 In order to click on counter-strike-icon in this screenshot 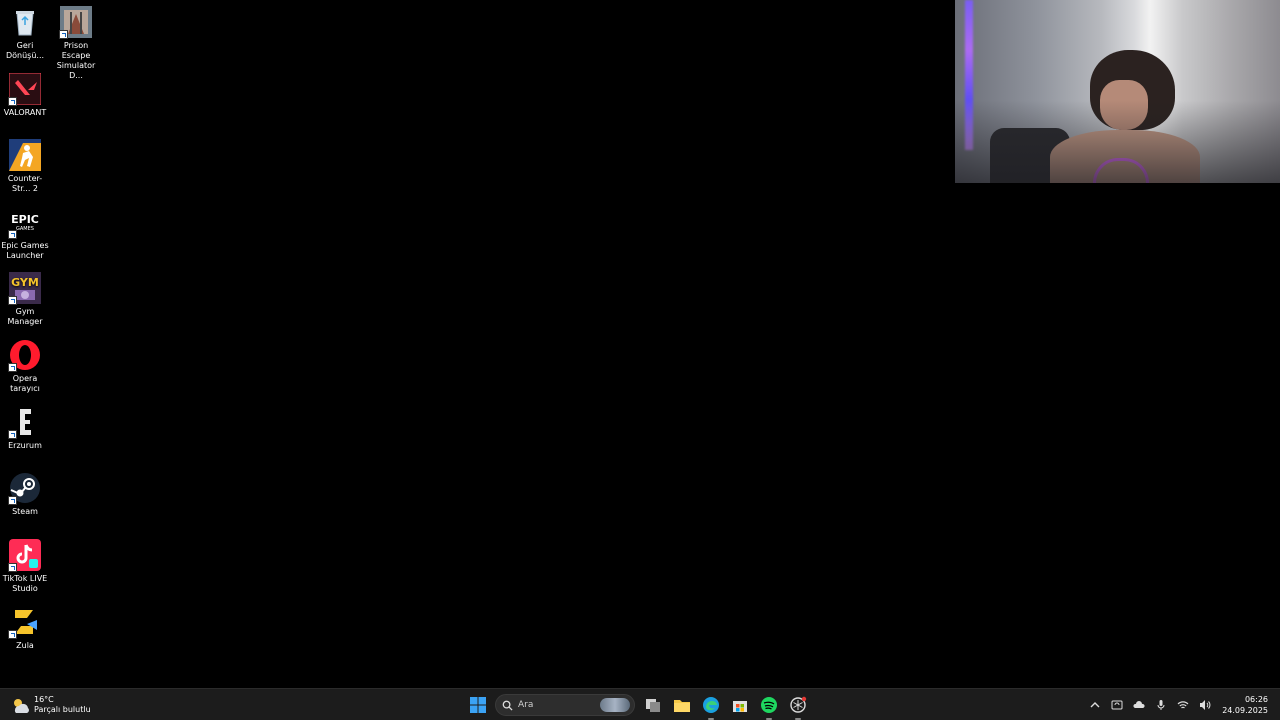, I will do `click(25, 155)`.